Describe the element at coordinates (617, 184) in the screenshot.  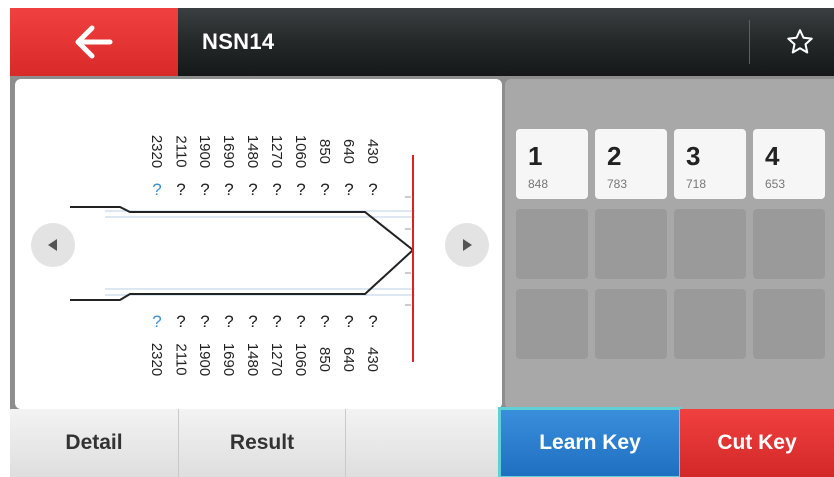
I see `cut-value: 783` at that location.